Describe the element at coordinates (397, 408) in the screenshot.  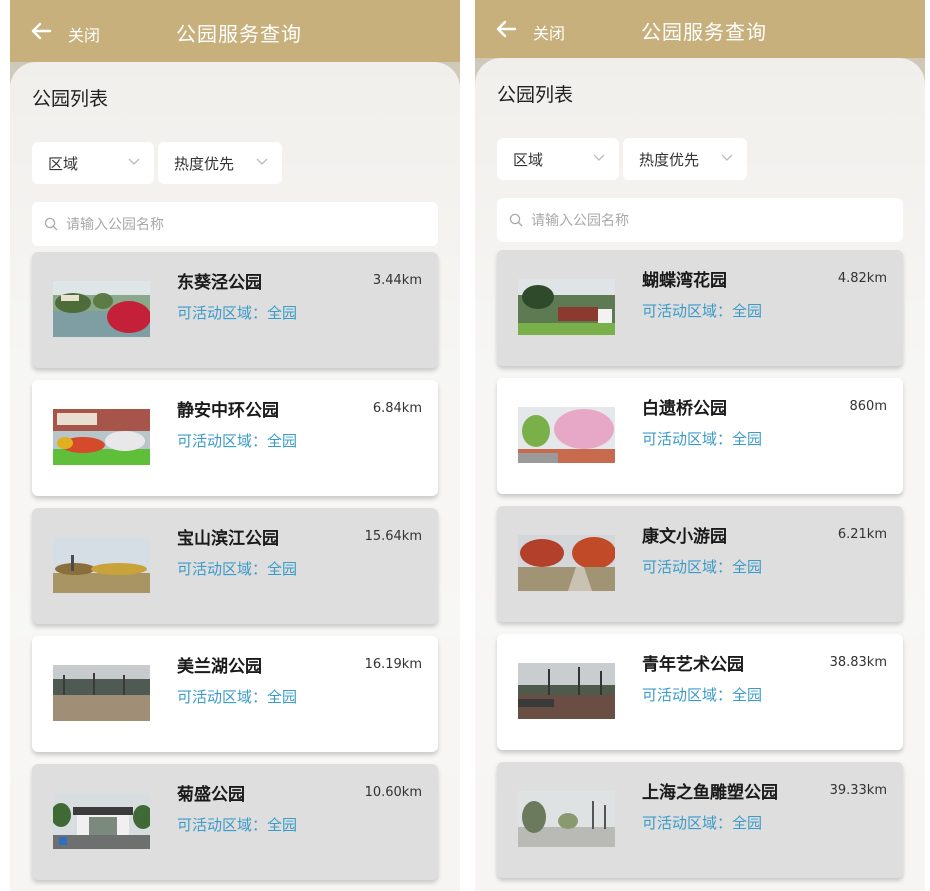
I see `park-distance: 6.84km` at that location.